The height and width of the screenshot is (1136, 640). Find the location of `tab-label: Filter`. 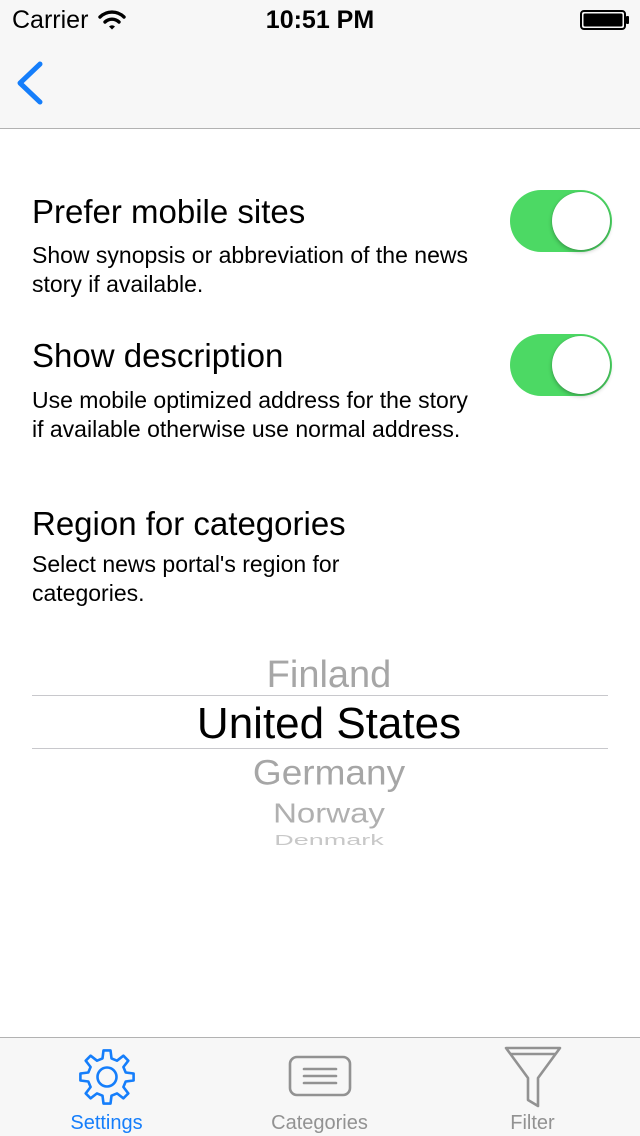

tab-label: Filter is located at coordinates (532, 1123).